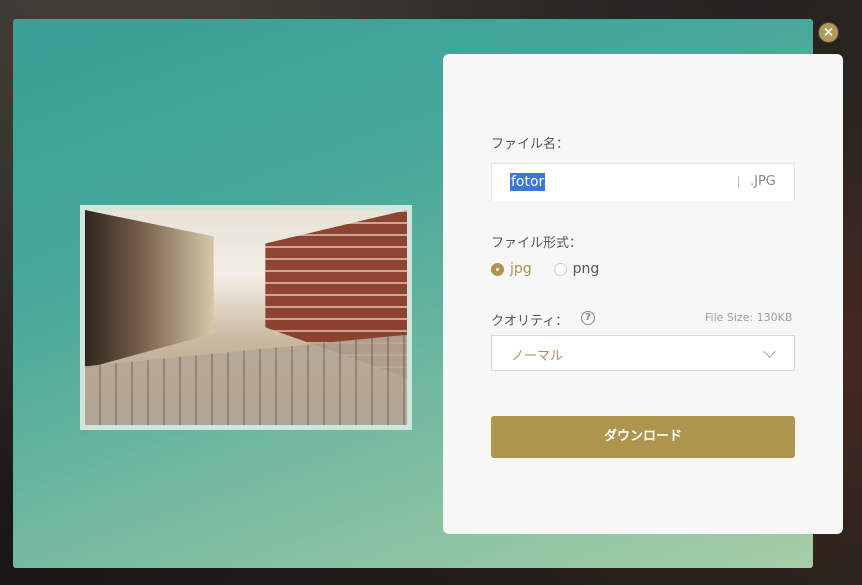 This screenshot has width=862, height=585. I want to click on image-preview-frame, so click(246, 317).